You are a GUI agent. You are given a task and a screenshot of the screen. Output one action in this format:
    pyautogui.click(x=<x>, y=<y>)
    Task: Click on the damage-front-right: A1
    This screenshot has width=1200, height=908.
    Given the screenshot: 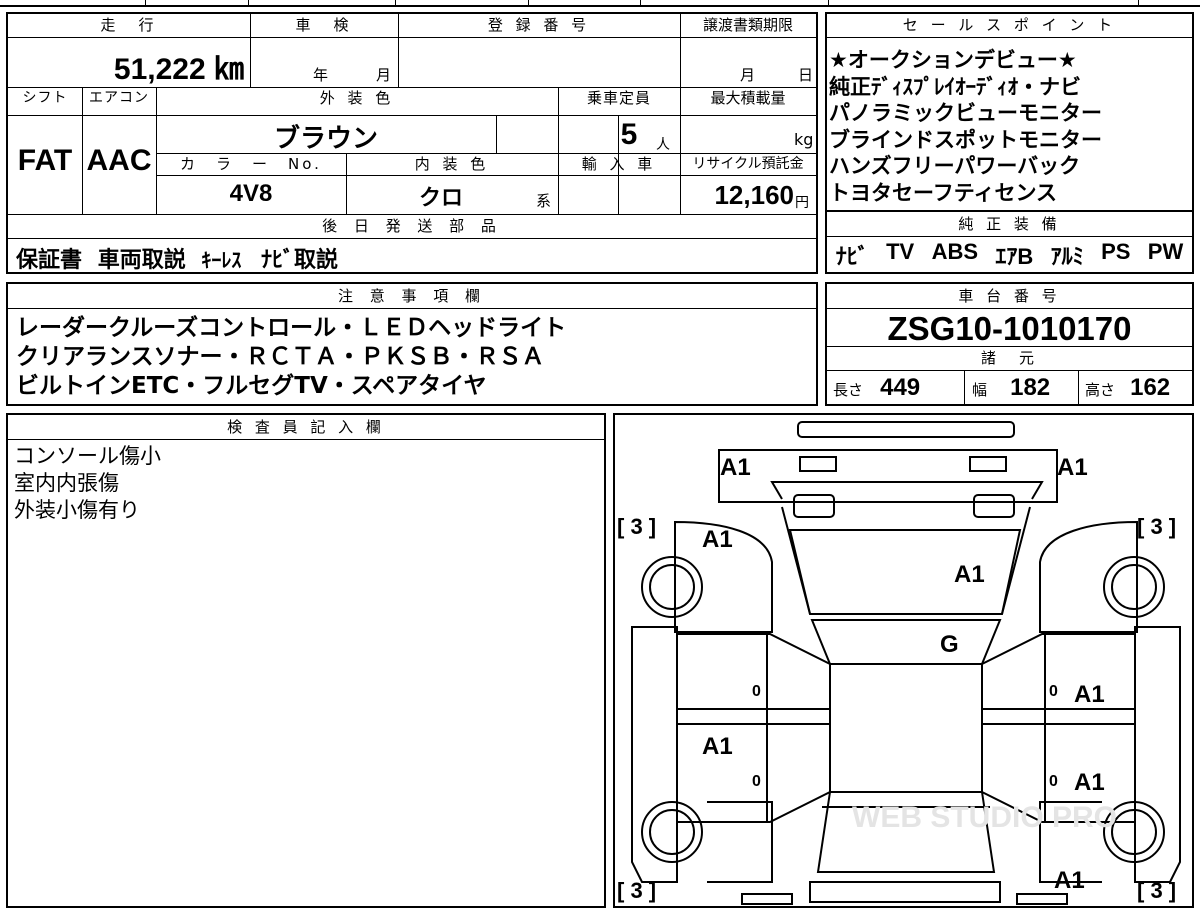 What is the action you would take?
    pyautogui.click(x=1072, y=467)
    